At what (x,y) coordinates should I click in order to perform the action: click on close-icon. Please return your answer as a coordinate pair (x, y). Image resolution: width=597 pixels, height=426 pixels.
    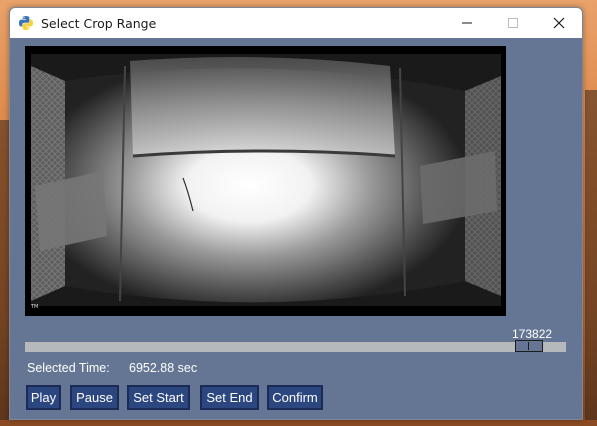
    Looking at the image, I should click on (559, 23).